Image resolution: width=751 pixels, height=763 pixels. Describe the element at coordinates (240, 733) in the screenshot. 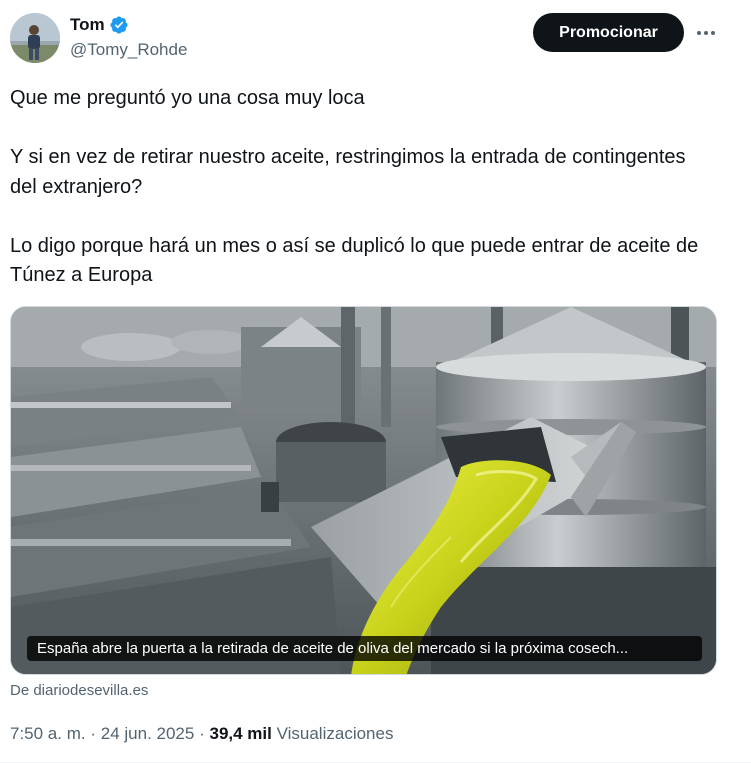

I see `views-count: 39,4 mil` at that location.